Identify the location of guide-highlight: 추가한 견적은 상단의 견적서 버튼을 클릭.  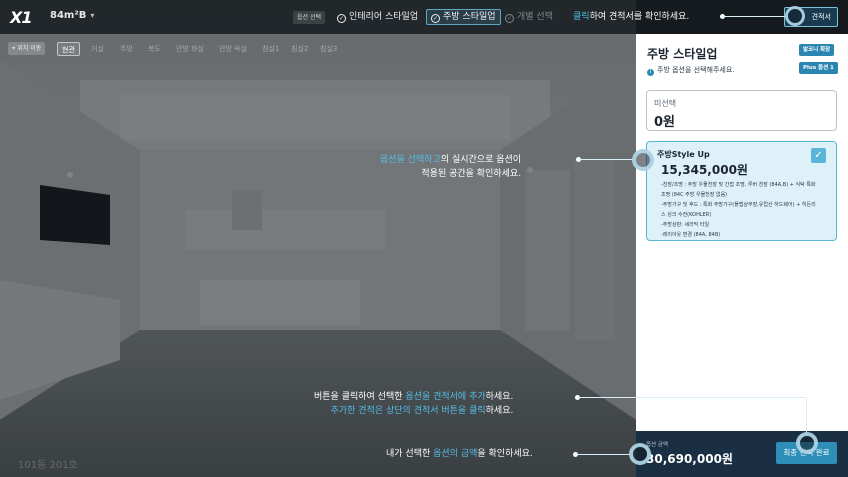
(408, 411).